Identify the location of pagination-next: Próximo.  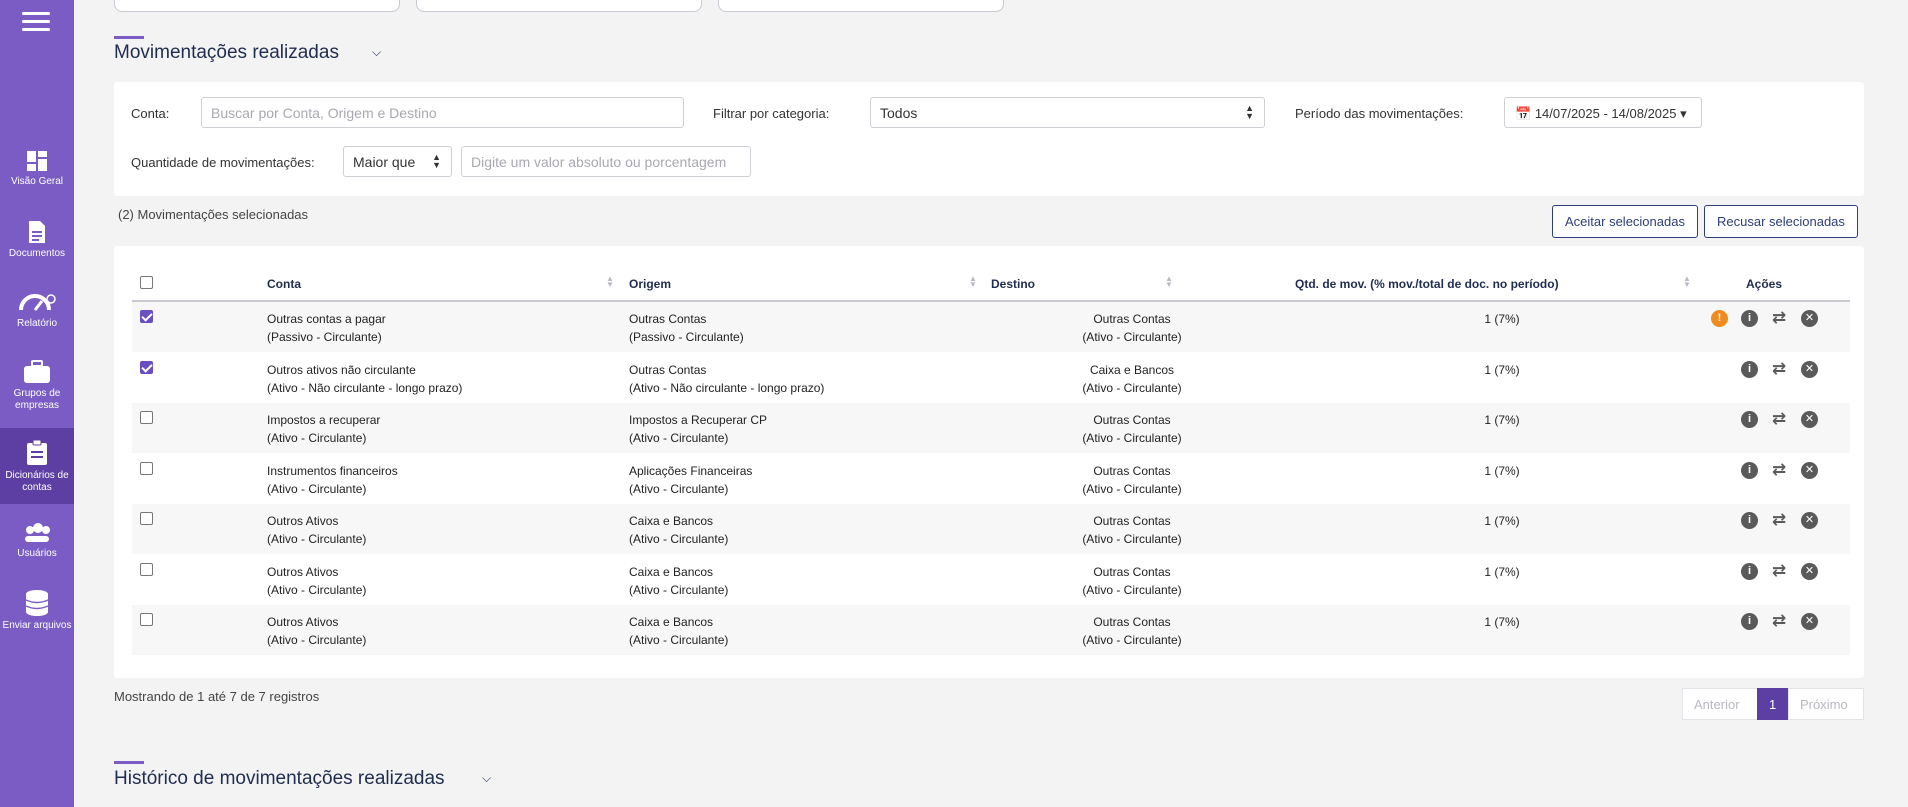
(1826, 704).